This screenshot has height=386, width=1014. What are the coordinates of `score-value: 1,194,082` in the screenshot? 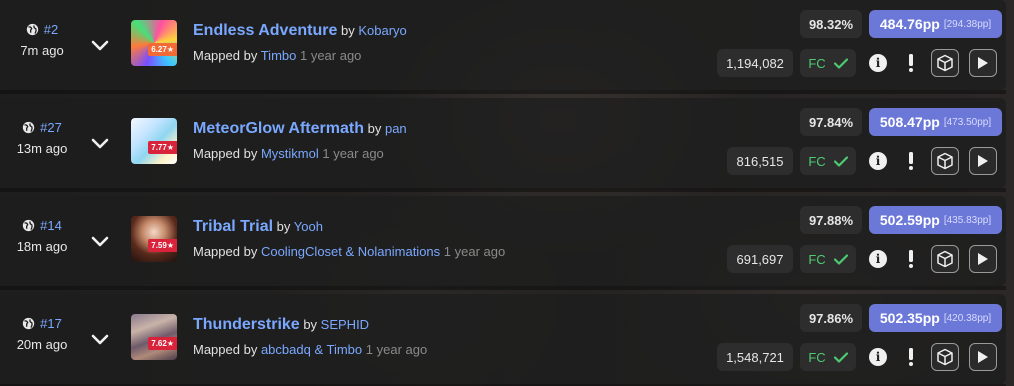 It's located at (755, 63).